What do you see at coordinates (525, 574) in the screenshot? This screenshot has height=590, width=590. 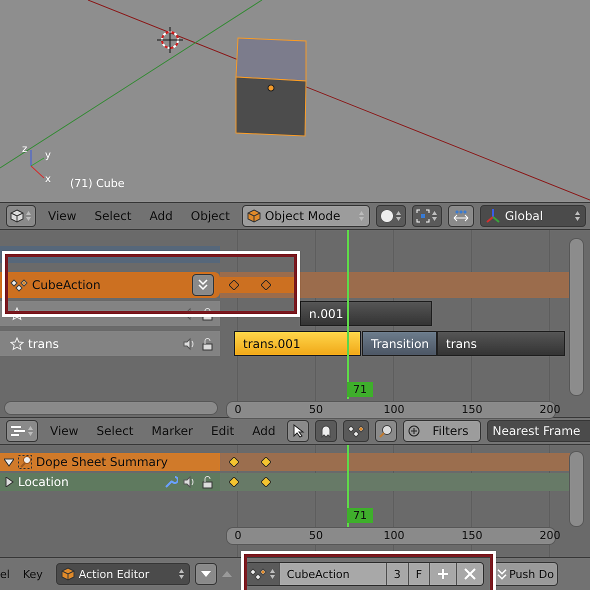 I see `push-down-button: Push Do` at bounding box center [525, 574].